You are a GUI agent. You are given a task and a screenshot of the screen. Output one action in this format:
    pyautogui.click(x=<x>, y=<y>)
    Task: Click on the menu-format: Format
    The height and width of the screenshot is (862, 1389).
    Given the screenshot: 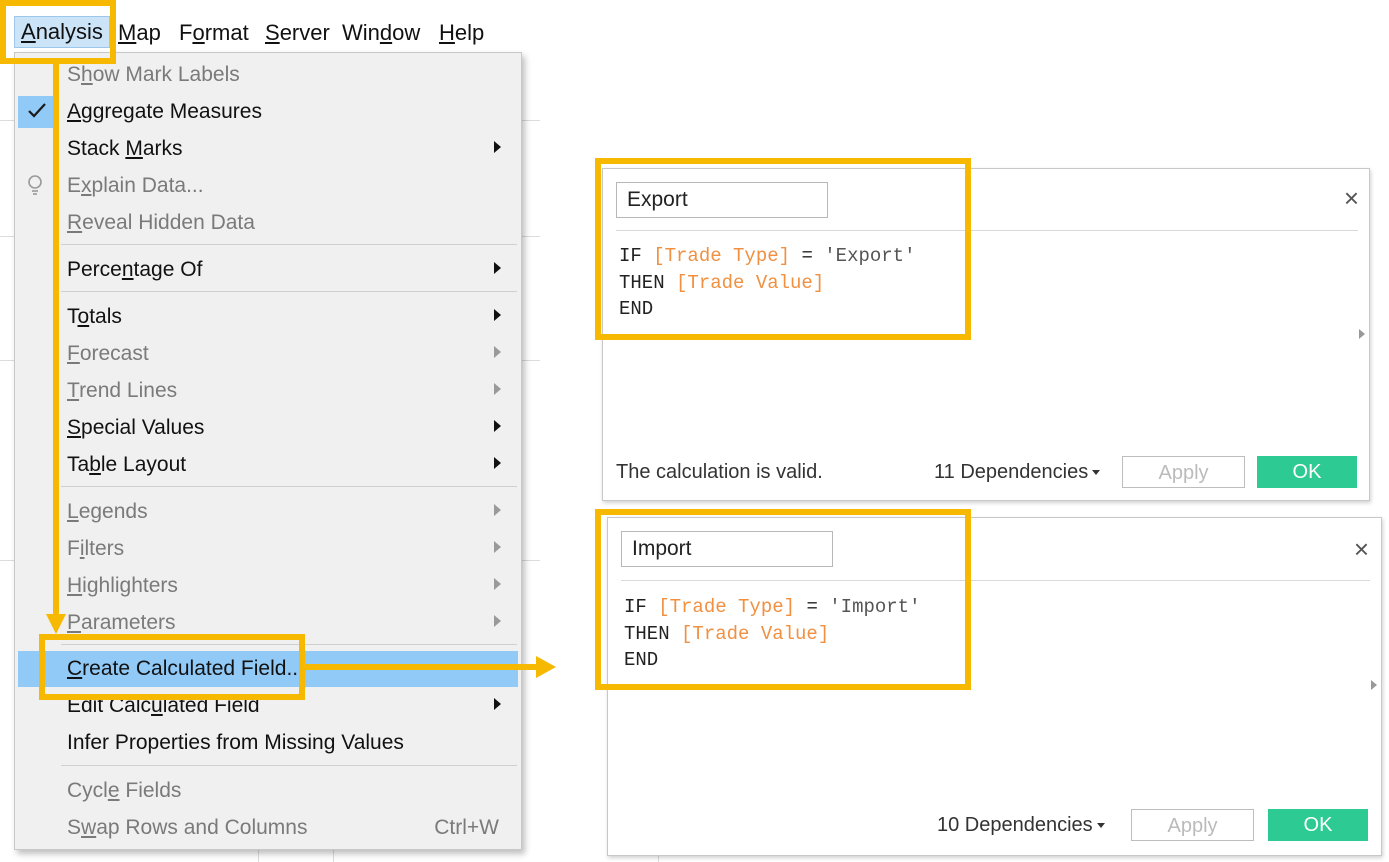 What is the action you would take?
    pyautogui.click(x=214, y=33)
    